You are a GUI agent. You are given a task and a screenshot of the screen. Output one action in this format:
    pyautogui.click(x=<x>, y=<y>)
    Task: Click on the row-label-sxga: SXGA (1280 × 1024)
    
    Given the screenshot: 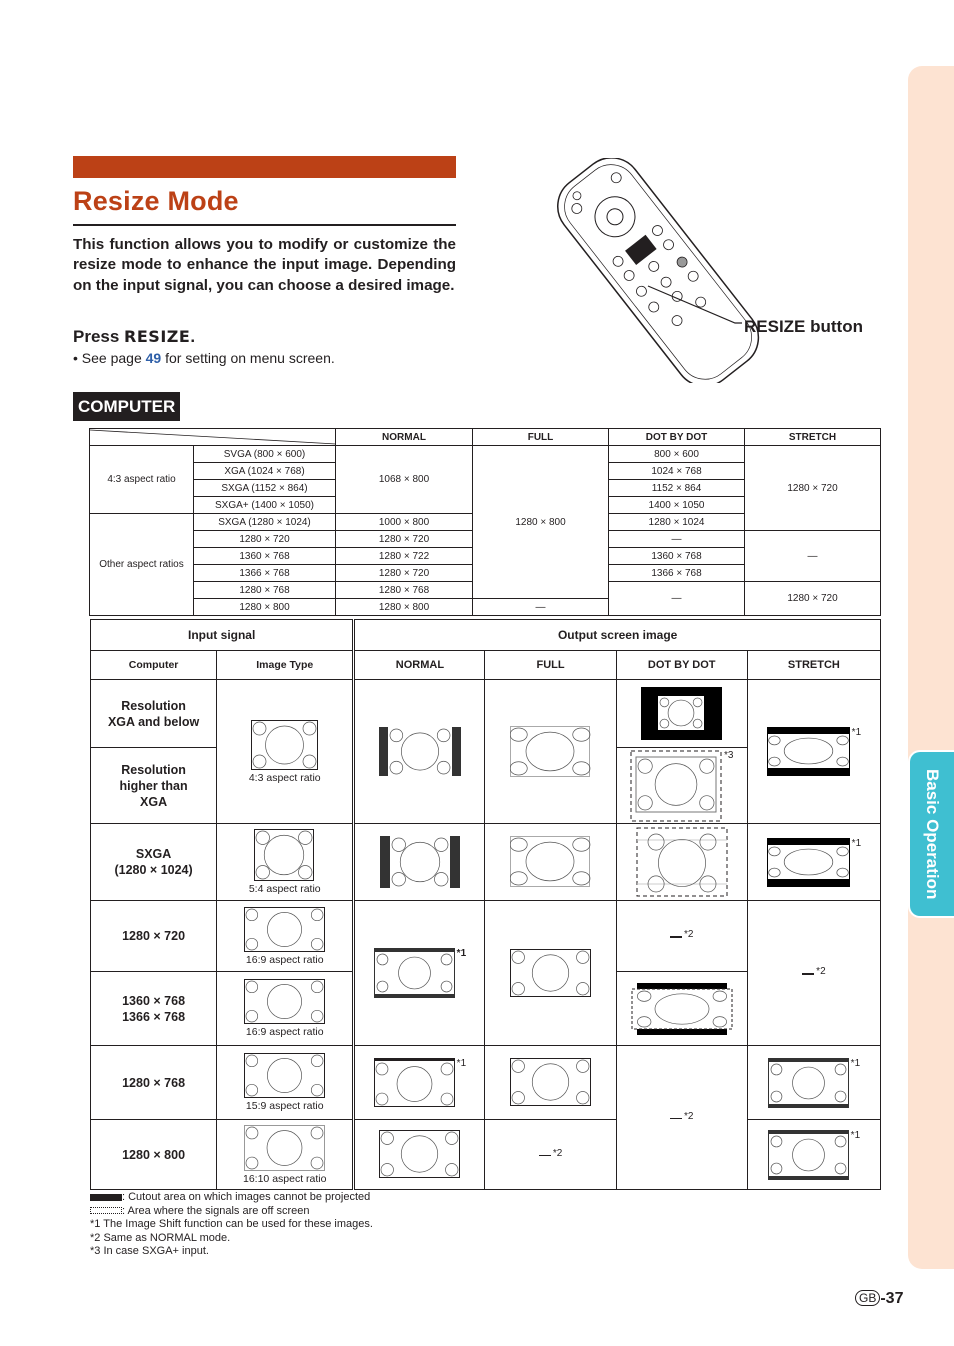 What is the action you would take?
    pyautogui.click(x=153, y=862)
    